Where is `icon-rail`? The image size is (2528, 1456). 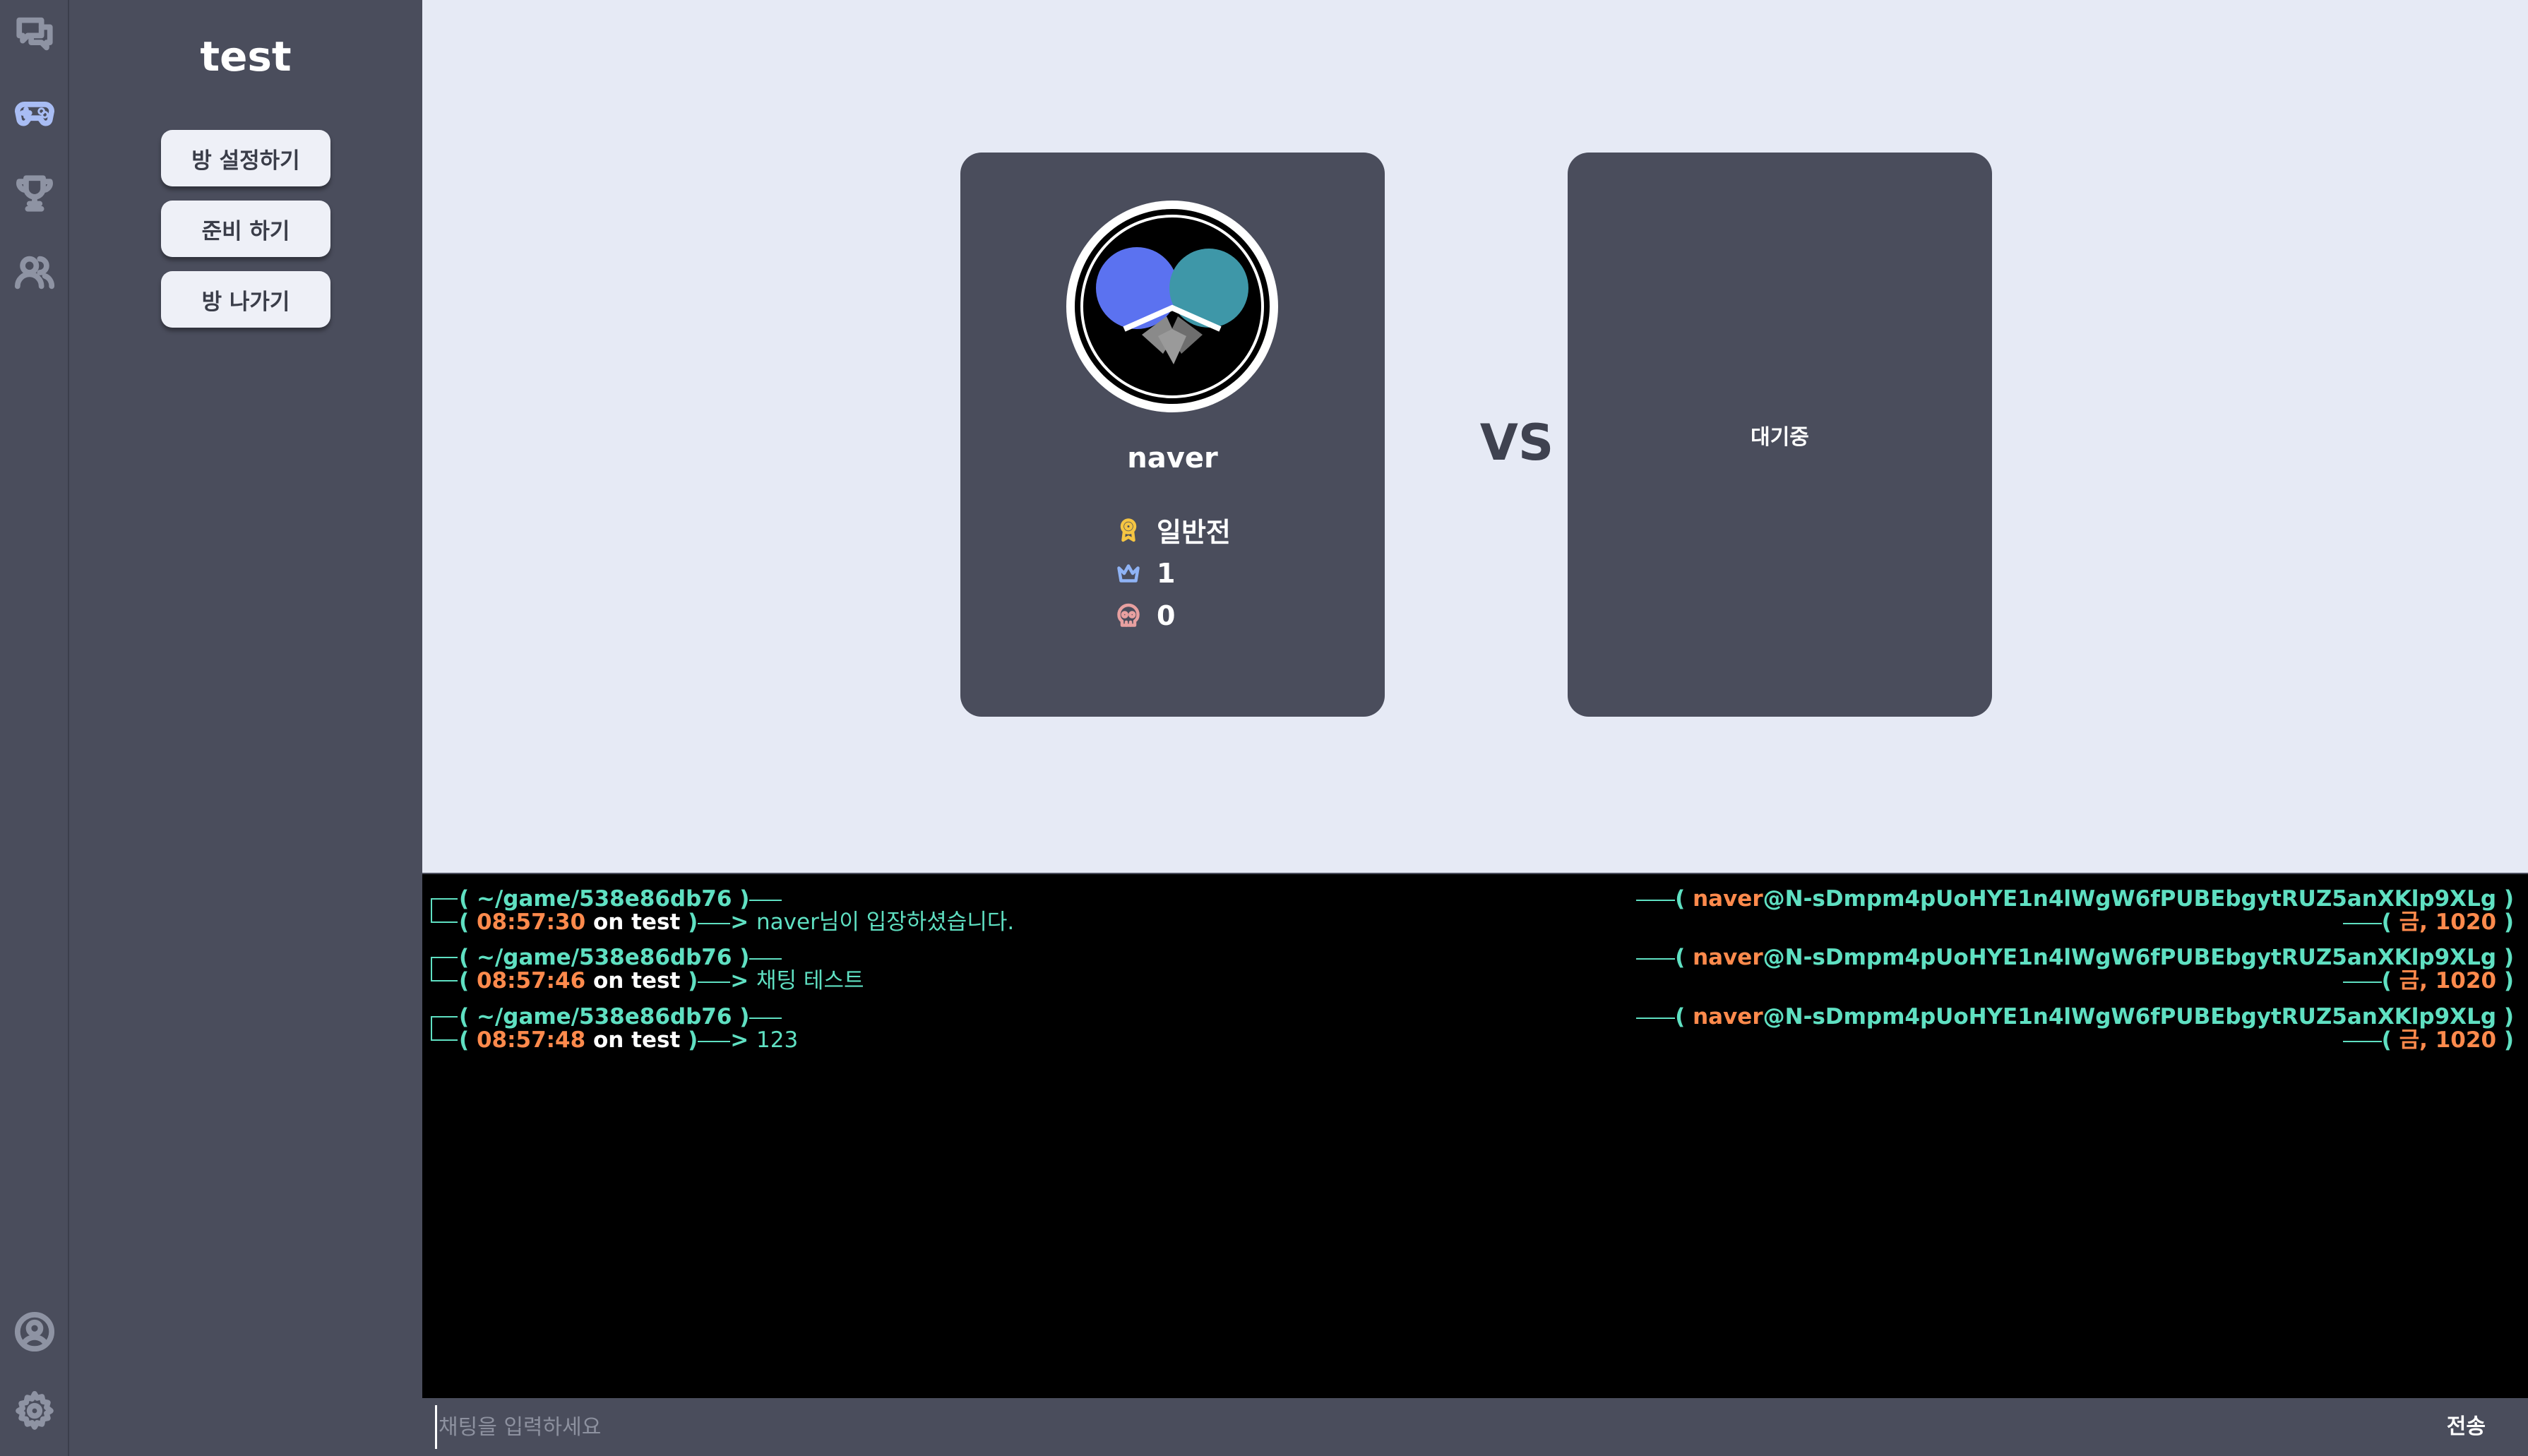
icon-rail is located at coordinates (34, 728).